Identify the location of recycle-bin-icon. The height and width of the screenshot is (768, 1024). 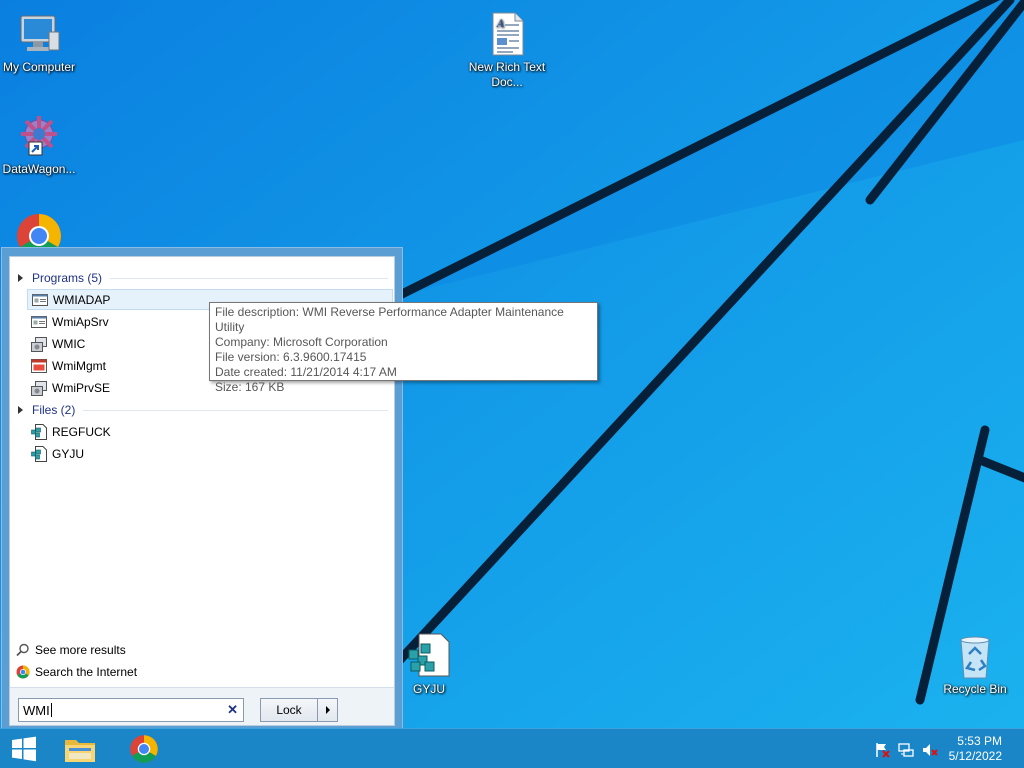
(975, 657).